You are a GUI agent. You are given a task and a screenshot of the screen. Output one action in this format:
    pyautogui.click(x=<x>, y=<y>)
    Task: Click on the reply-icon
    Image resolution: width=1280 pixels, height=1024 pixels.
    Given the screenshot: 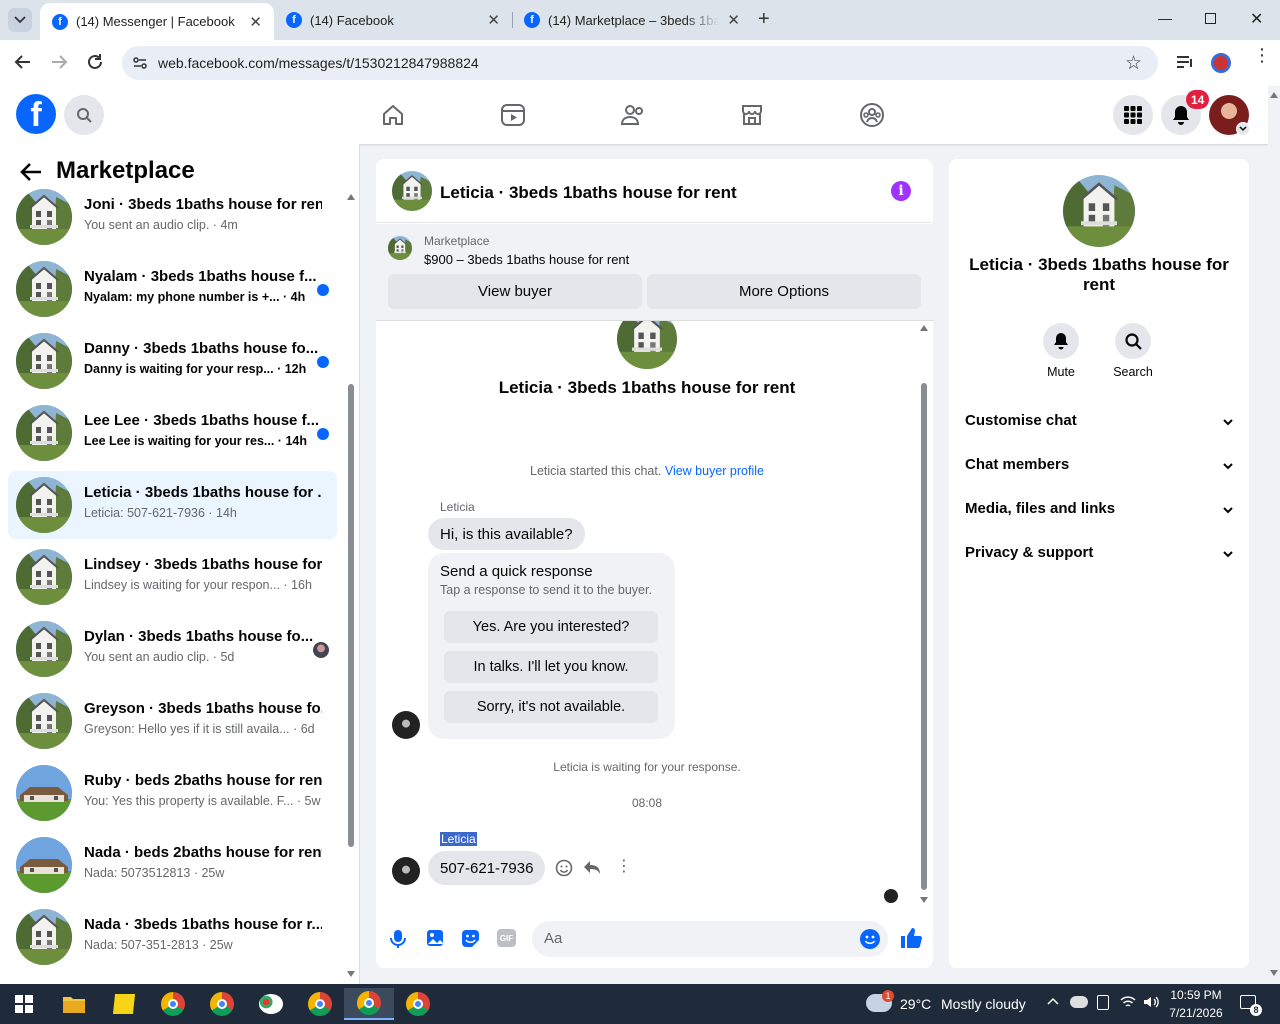 What is the action you would take?
    pyautogui.click(x=592, y=868)
    